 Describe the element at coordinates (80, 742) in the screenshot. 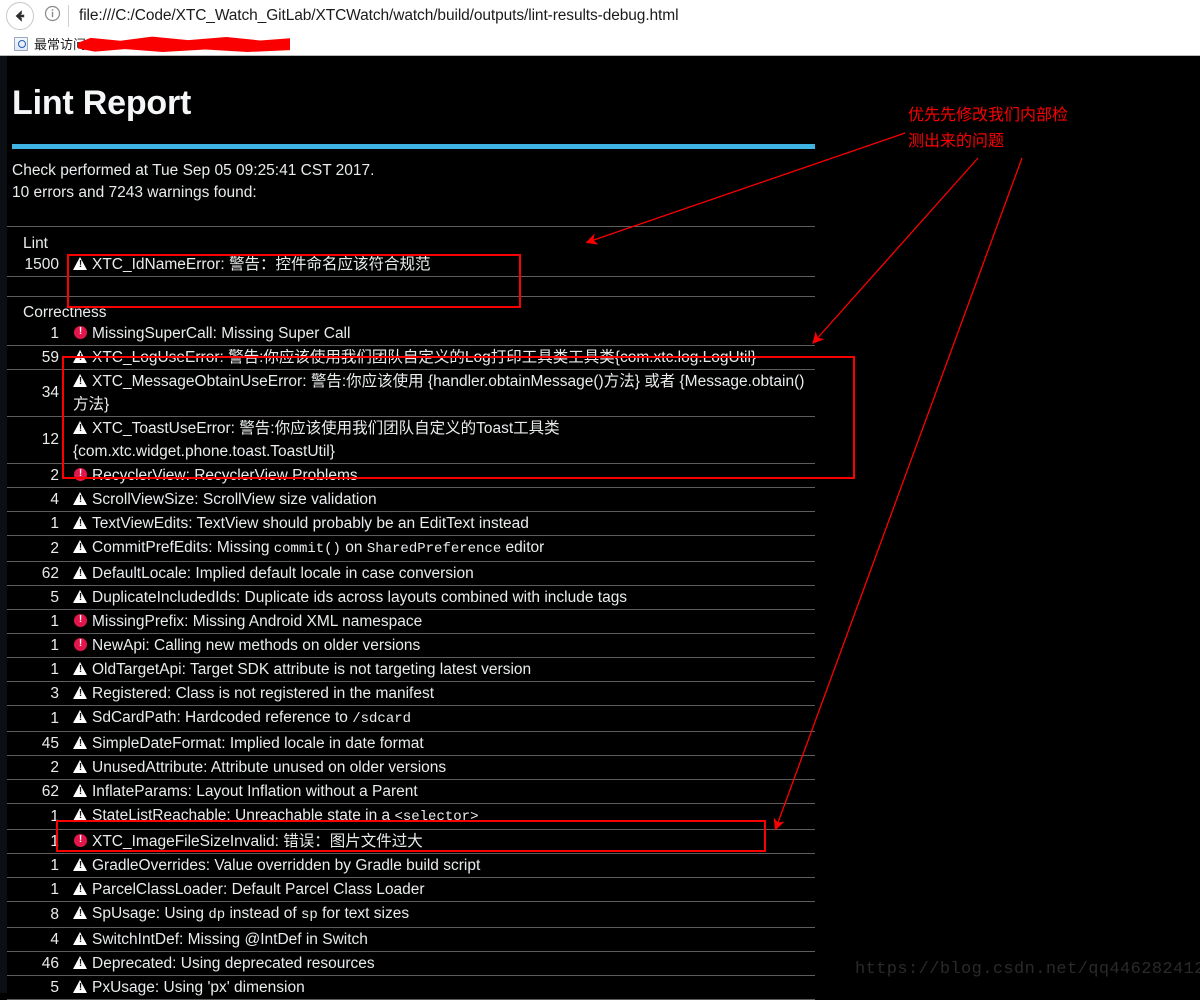

I see `warning-triangle-icon` at that location.